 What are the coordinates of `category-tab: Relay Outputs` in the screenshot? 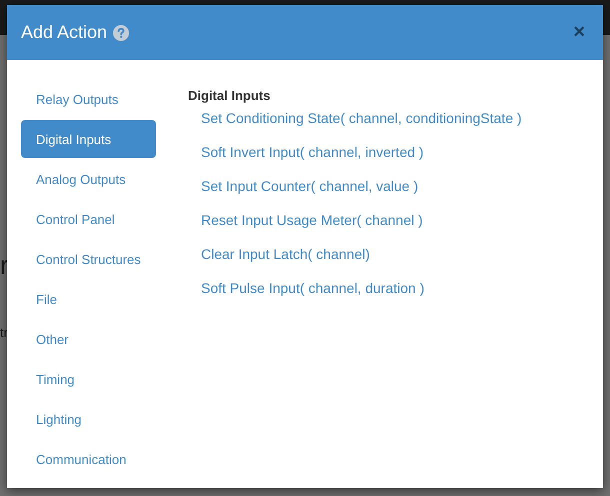 It's located at (88, 99).